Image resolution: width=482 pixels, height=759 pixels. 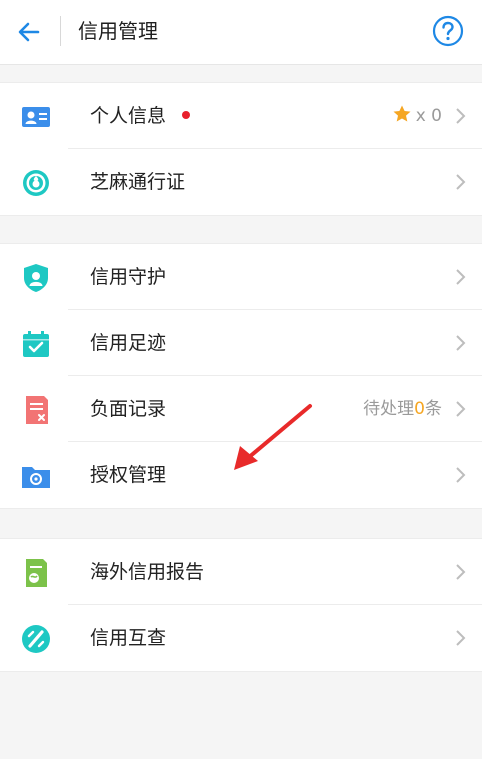 I want to click on menu-item-label: 信用互查, so click(x=128, y=638).